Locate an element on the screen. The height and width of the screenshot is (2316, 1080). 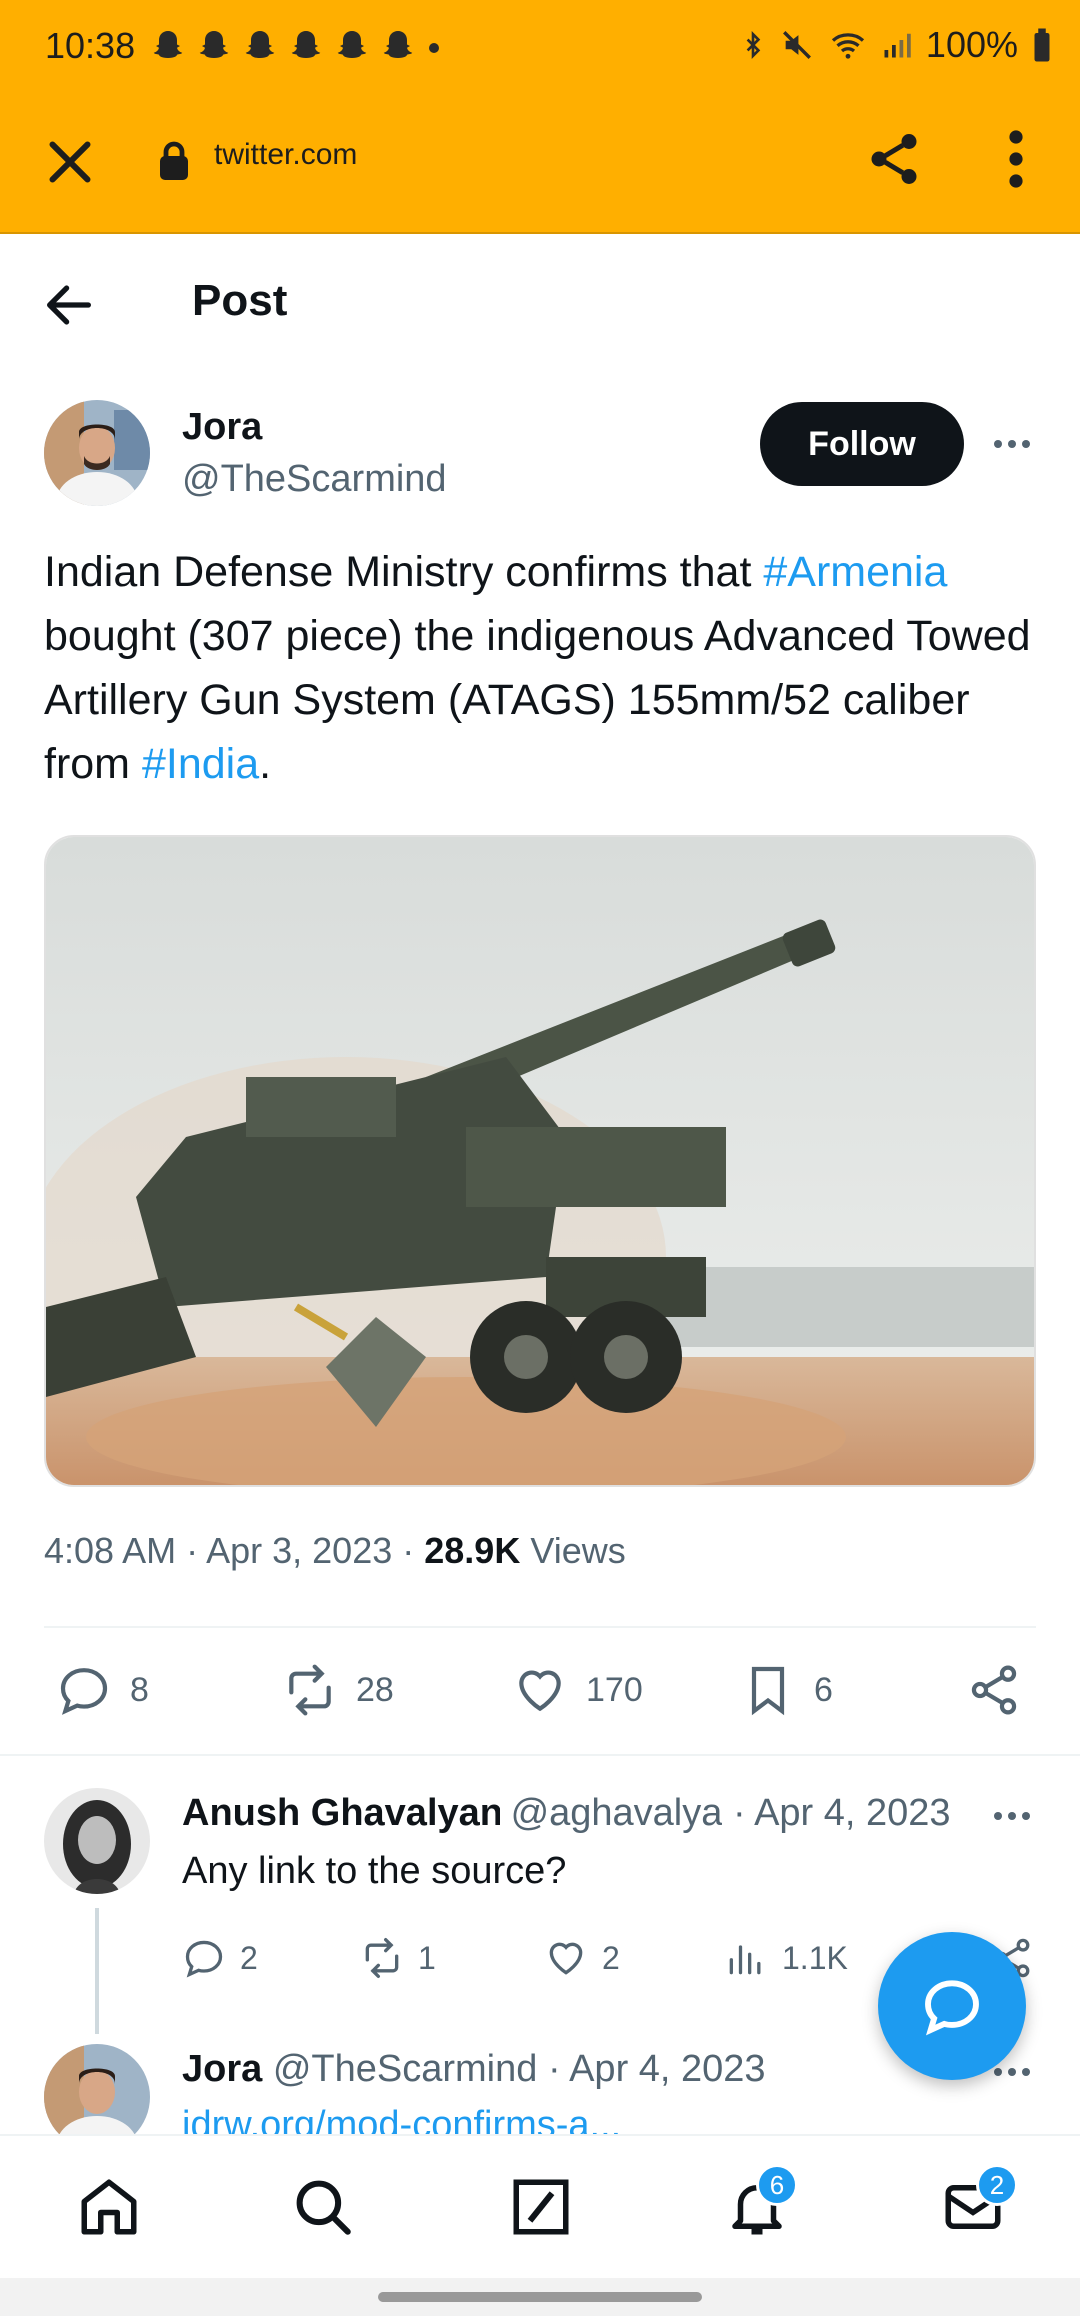
retweet-count: 28 is located at coordinates (375, 1689).